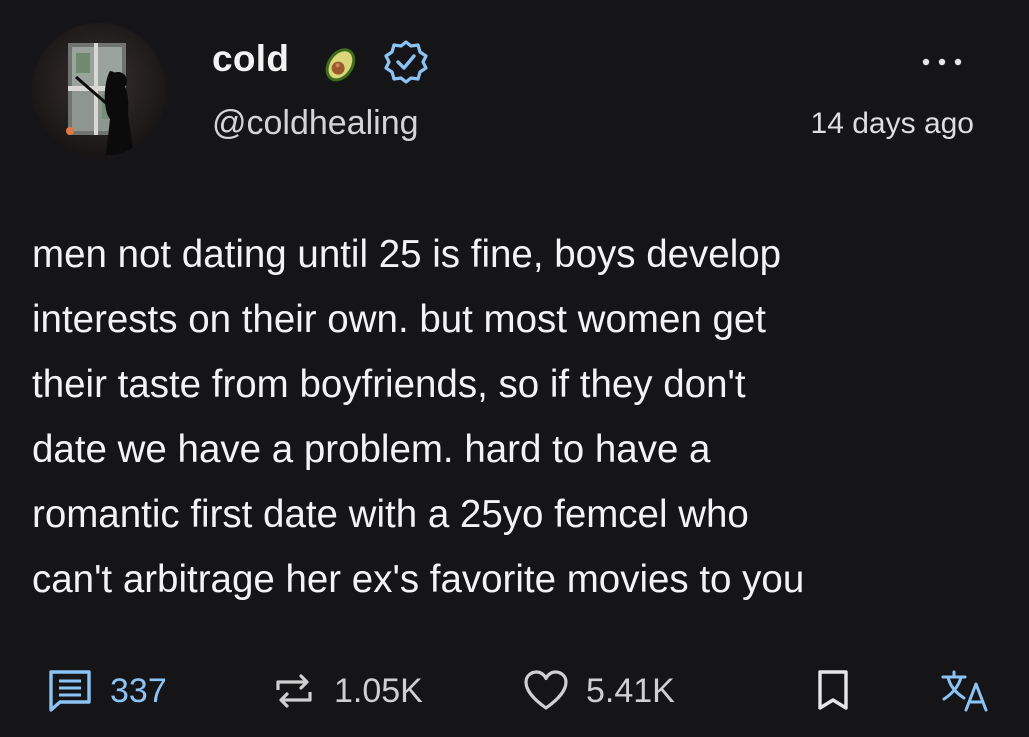 This screenshot has height=737, width=1029. What do you see at coordinates (315, 123) in the screenshot?
I see `author-handle: @coldhealing` at bounding box center [315, 123].